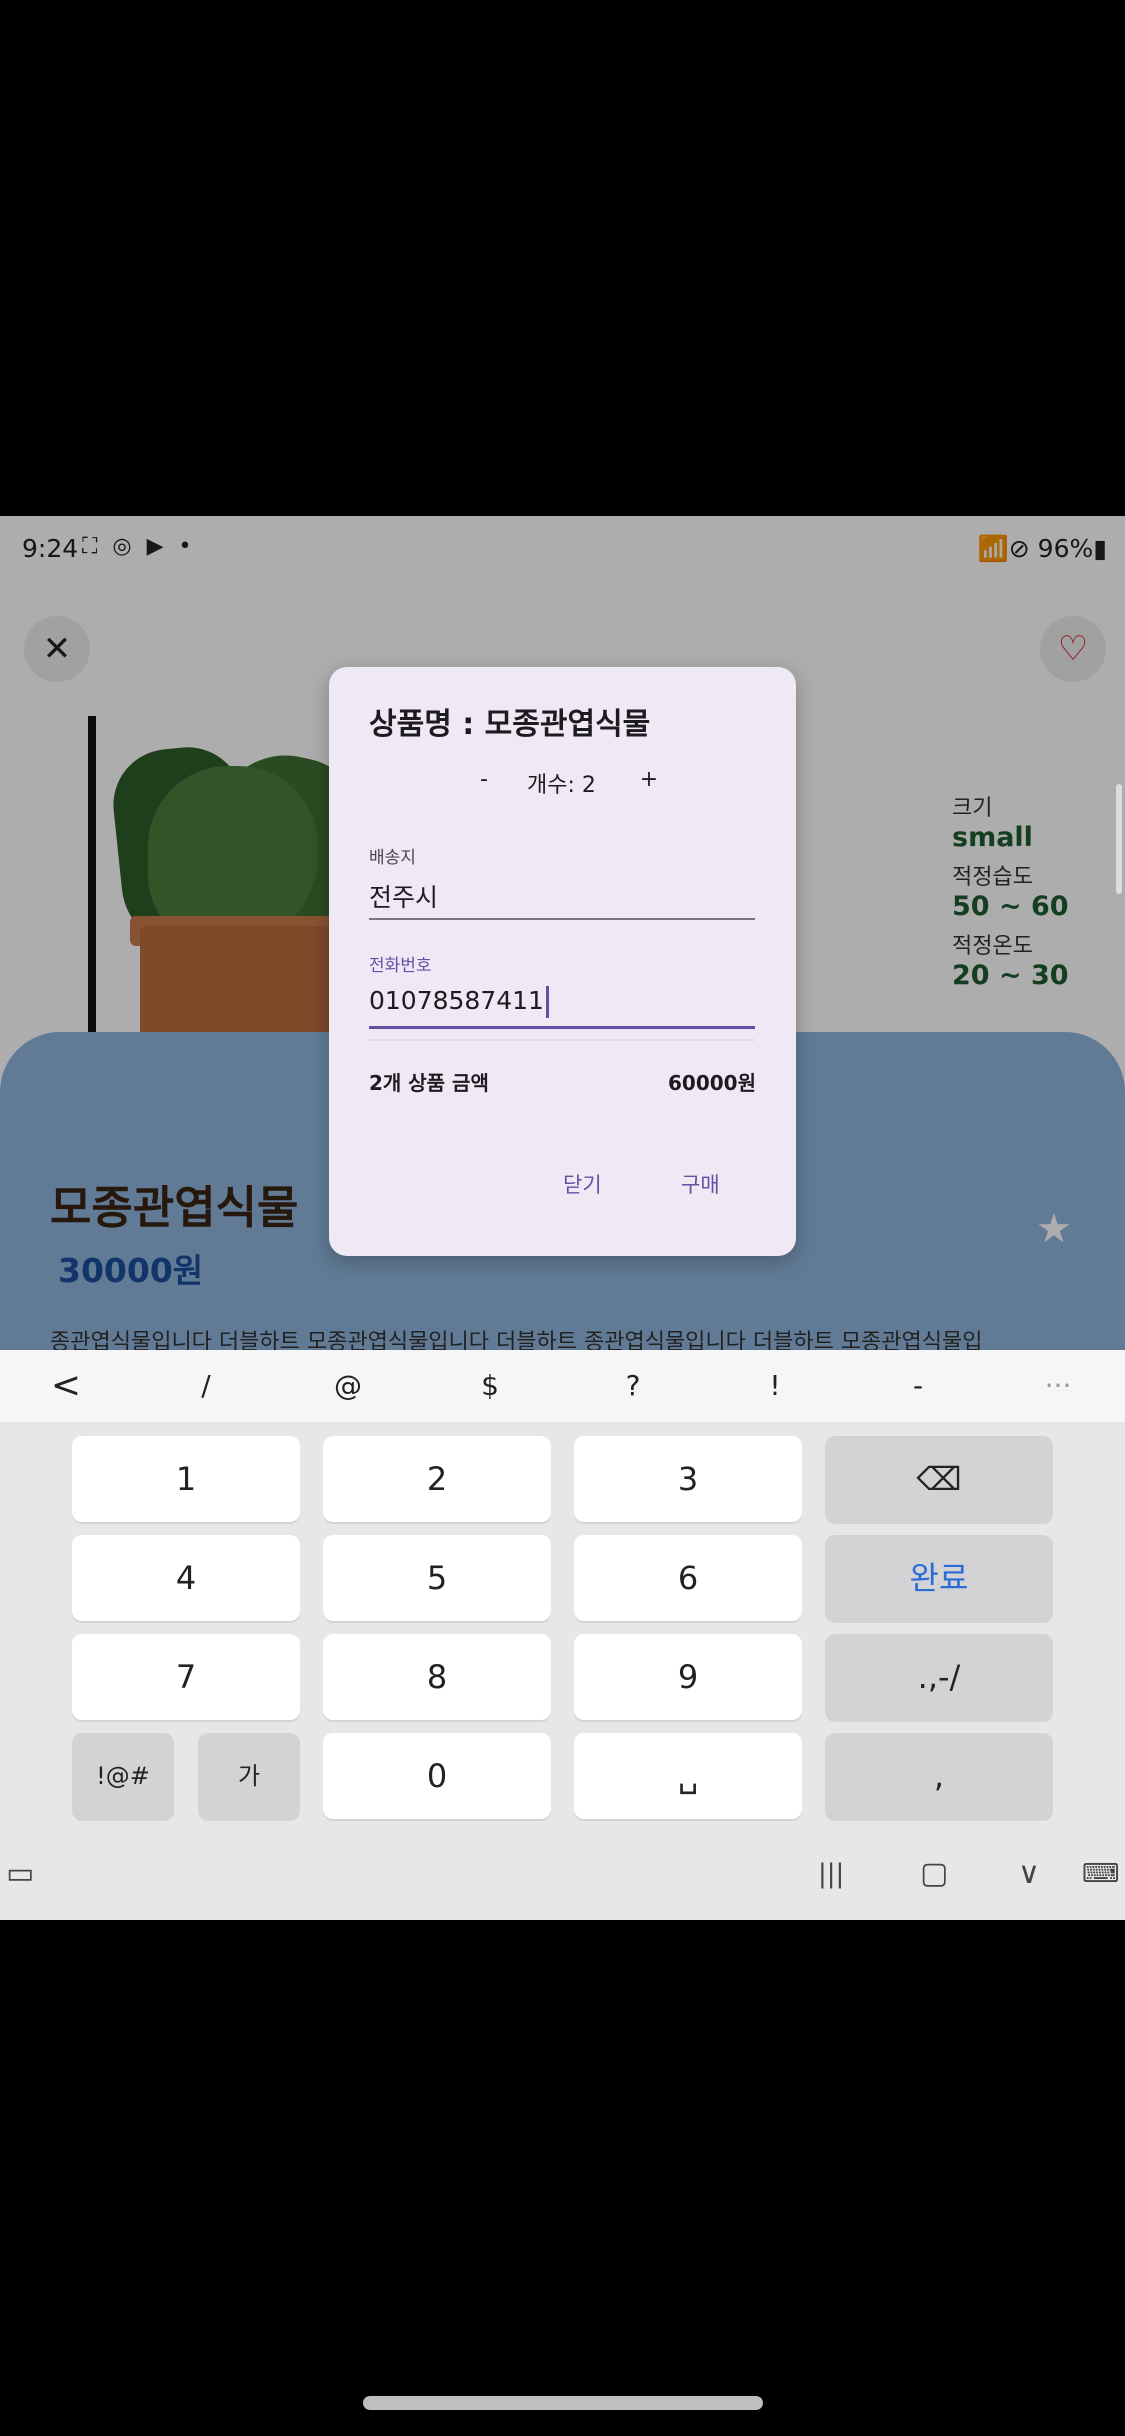 This screenshot has width=1125, height=2436. Describe the element at coordinates (688, 1479) in the screenshot. I see `key-3: 3` at that location.